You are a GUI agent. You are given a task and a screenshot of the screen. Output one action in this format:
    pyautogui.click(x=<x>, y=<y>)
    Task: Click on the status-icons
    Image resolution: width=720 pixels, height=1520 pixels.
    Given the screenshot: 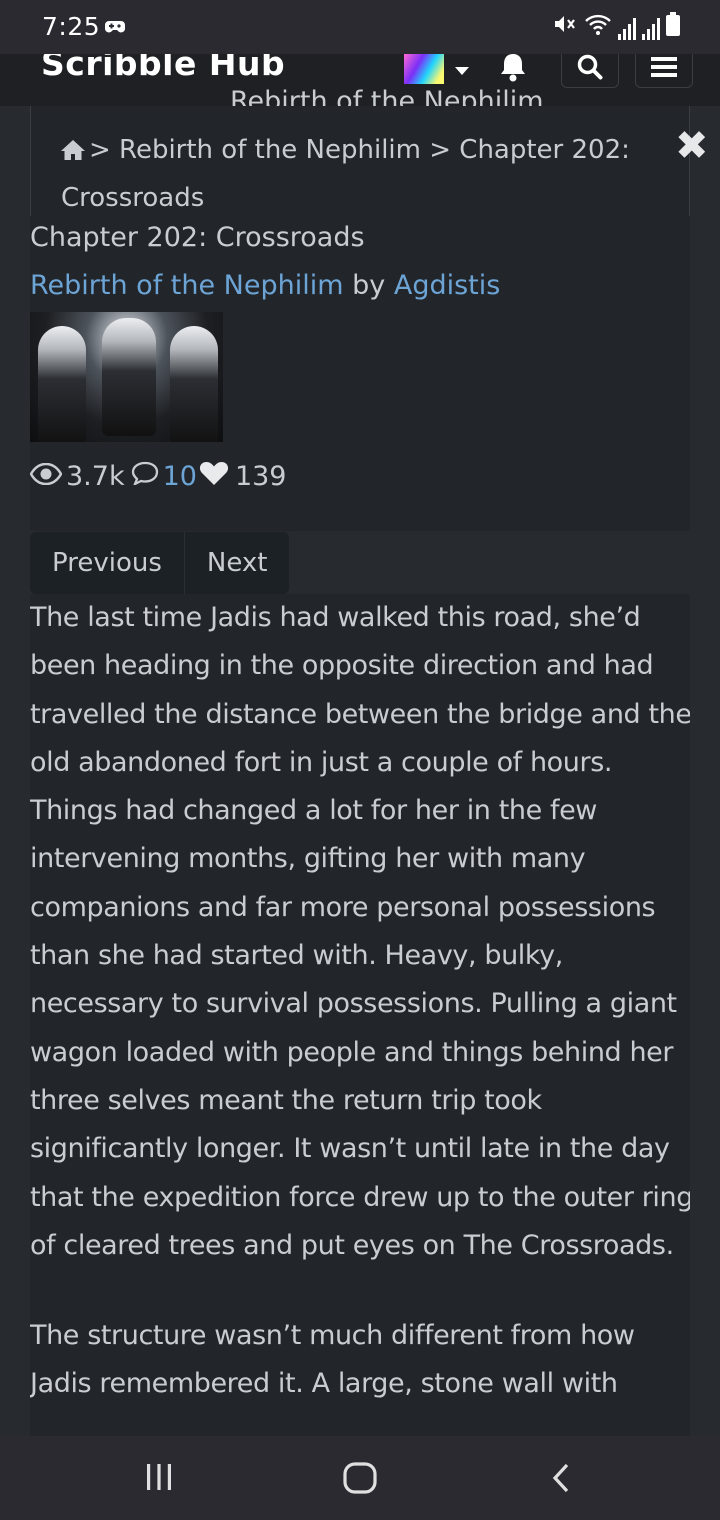 What is the action you would take?
    pyautogui.click(x=616, y=26)
    